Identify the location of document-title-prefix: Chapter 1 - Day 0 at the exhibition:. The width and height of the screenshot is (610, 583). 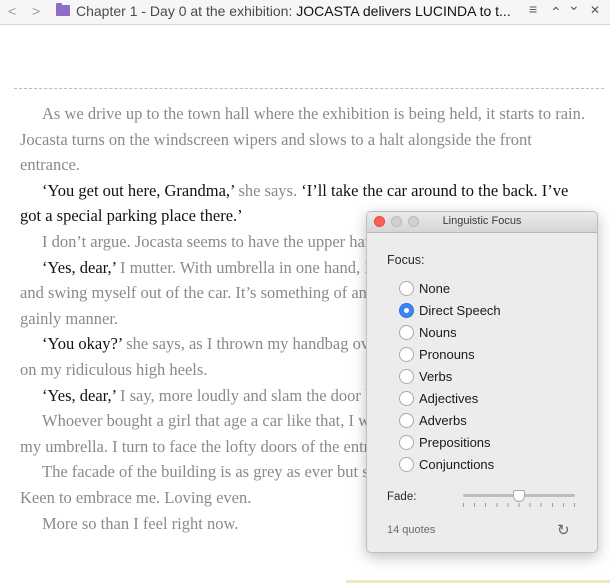
(186, 11).